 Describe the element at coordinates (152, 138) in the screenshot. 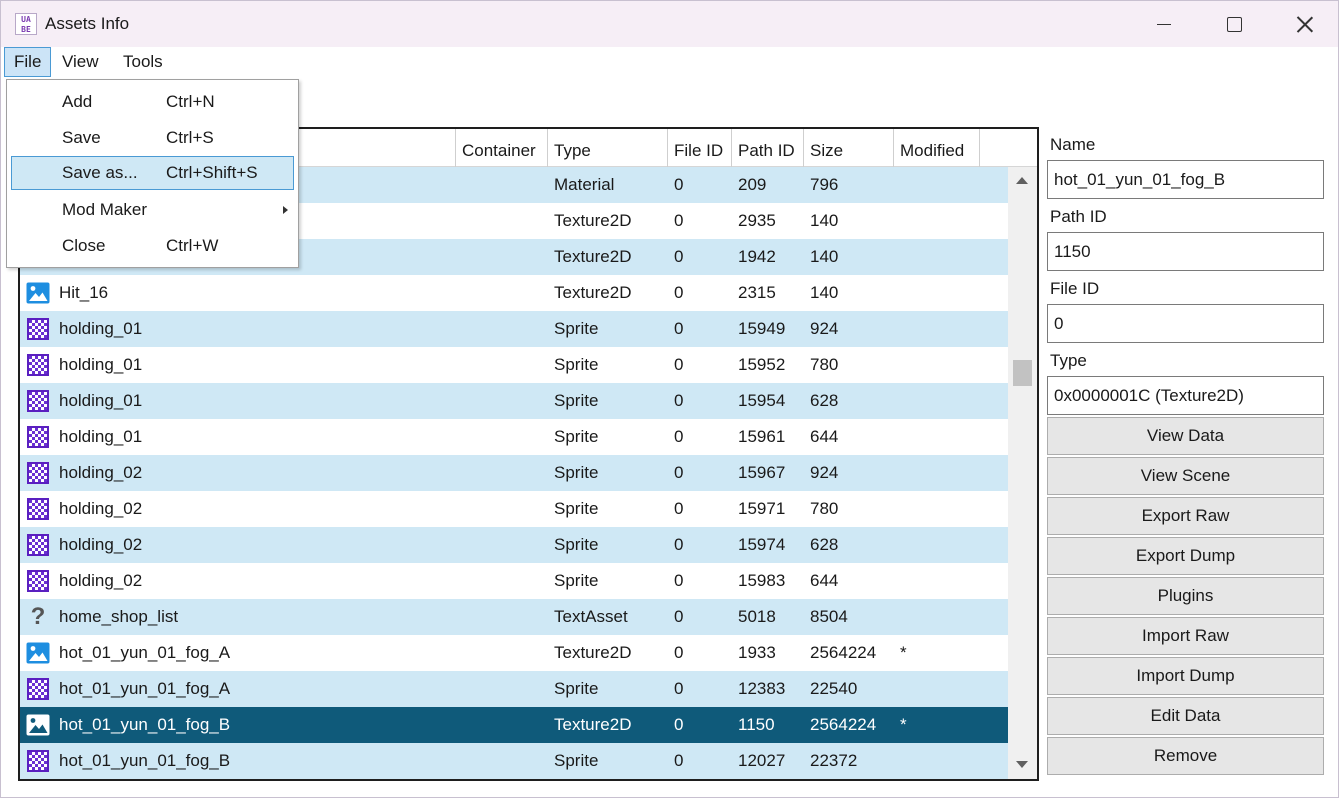

I see `menu-item-save: Save Ctrl+S` at that location.